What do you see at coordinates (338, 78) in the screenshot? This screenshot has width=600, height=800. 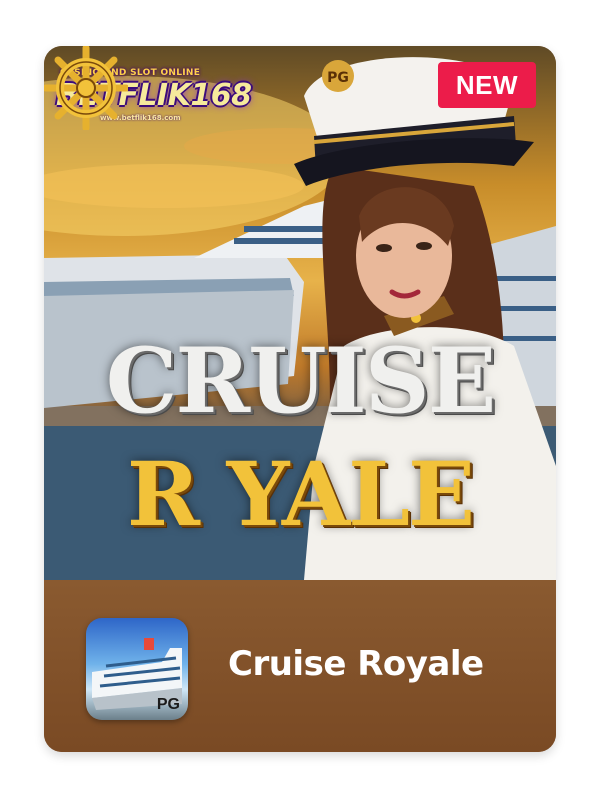 I see `svg-text: PG` at bounding box center [338, 78].